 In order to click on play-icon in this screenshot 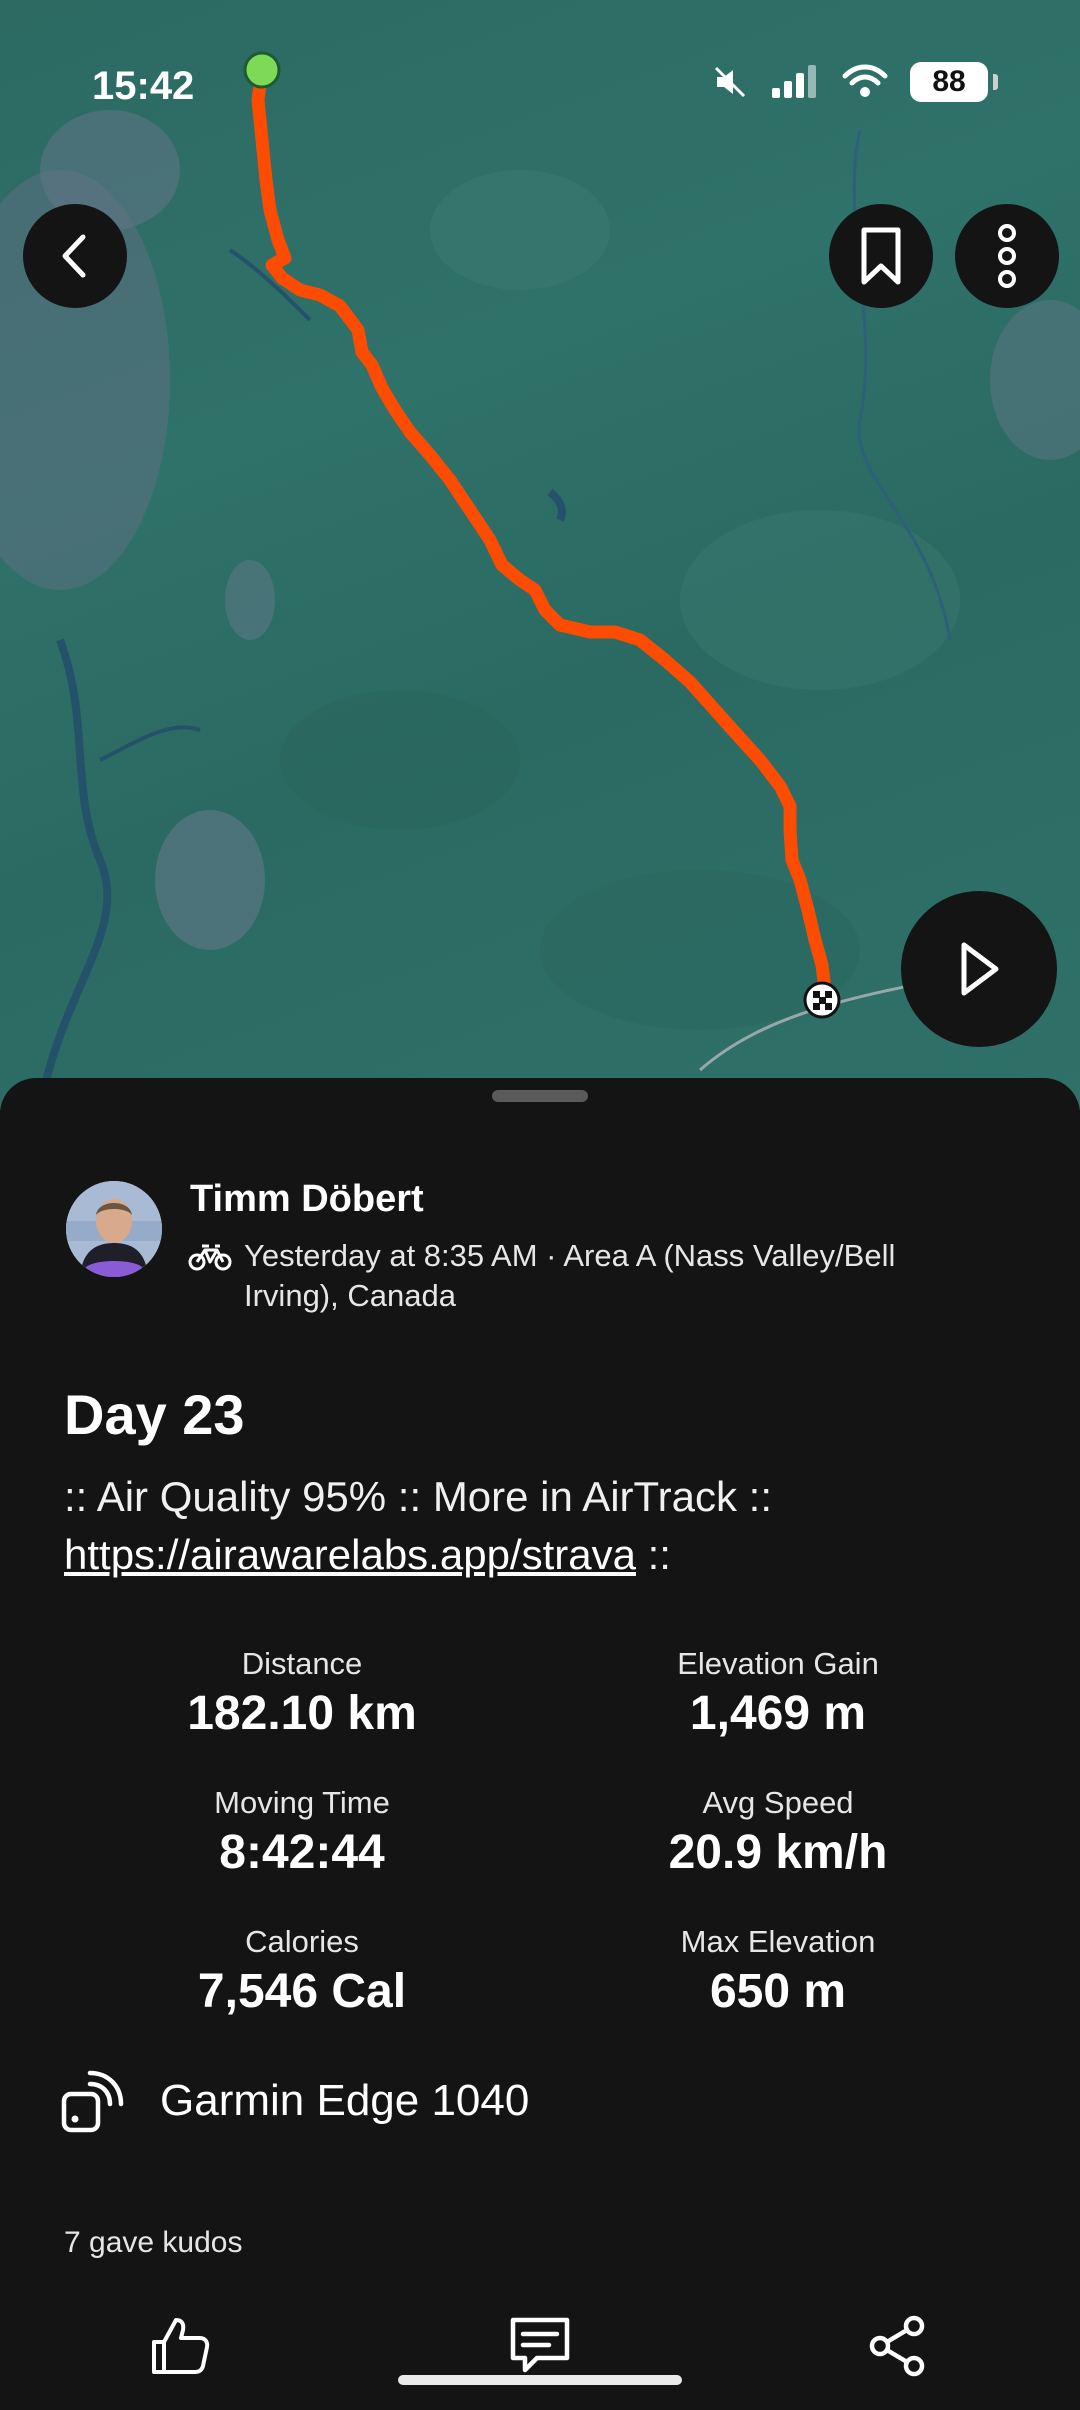, I will do `click(980, 969)`.